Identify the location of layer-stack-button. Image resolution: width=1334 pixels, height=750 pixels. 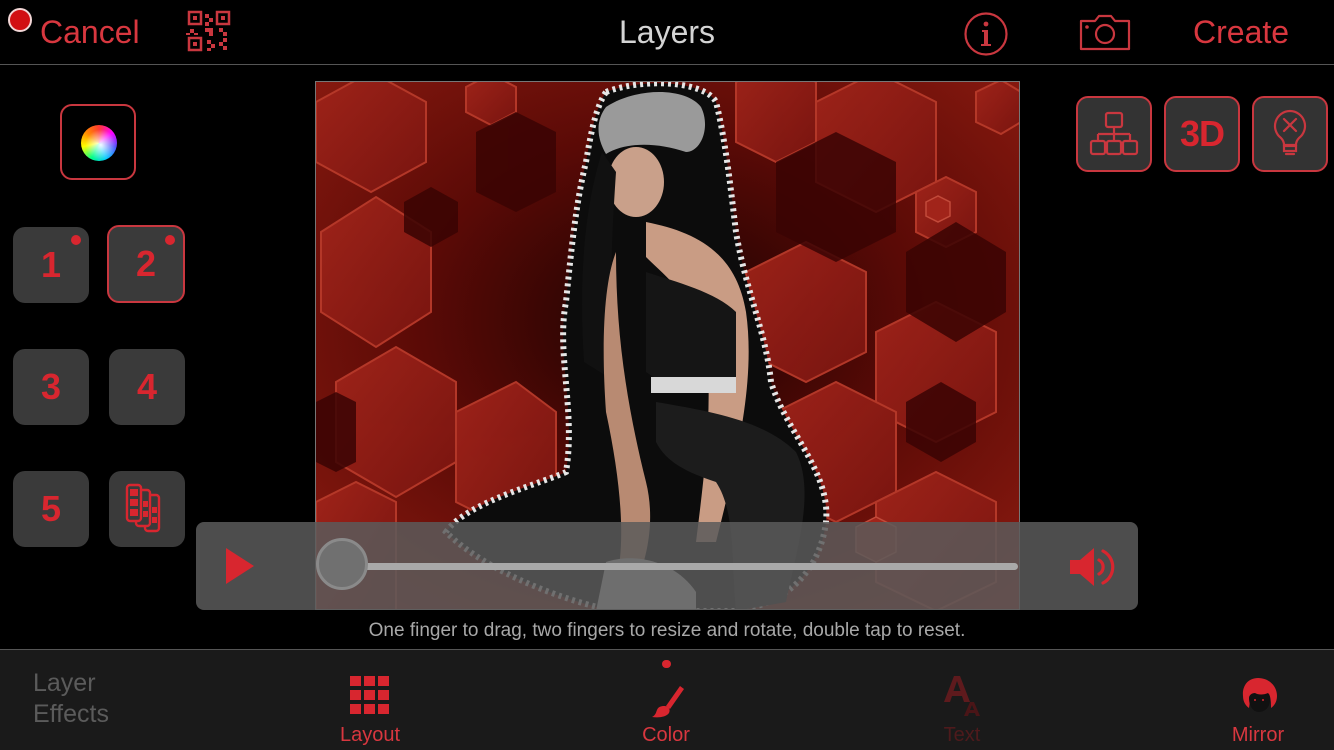
(147, 509).